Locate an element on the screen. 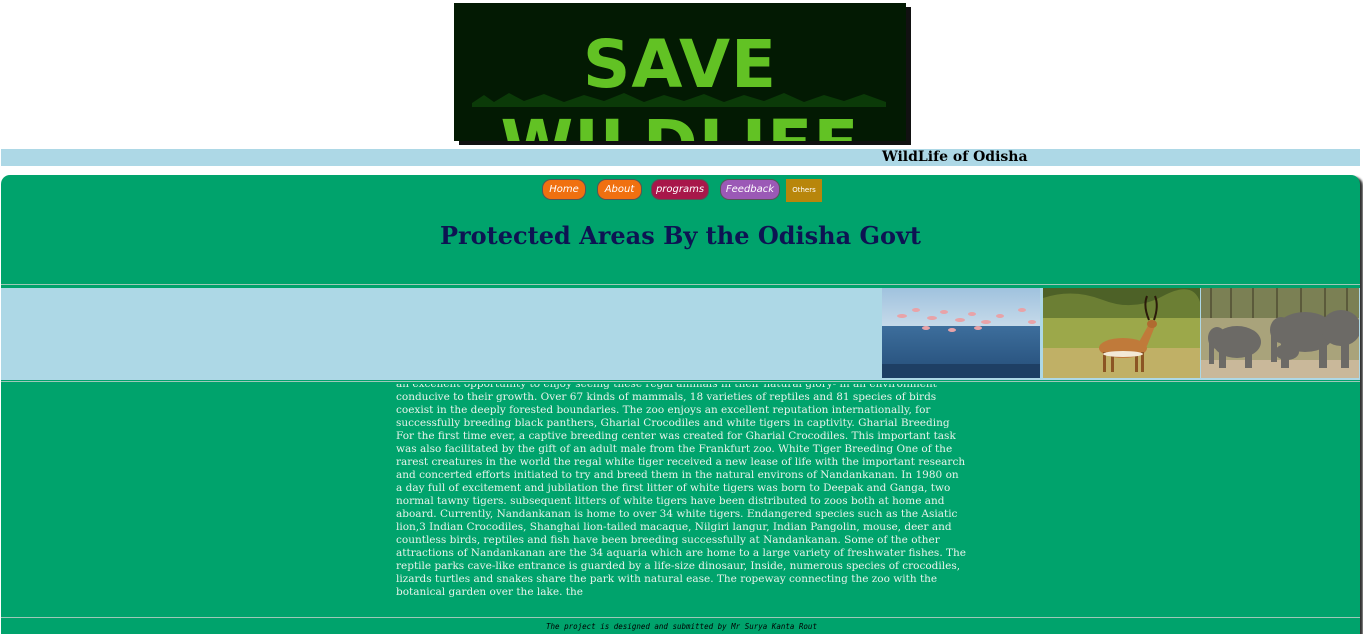 The image size is (1363, 634). nav-home-button: Home is located at coordinates (564, 189).